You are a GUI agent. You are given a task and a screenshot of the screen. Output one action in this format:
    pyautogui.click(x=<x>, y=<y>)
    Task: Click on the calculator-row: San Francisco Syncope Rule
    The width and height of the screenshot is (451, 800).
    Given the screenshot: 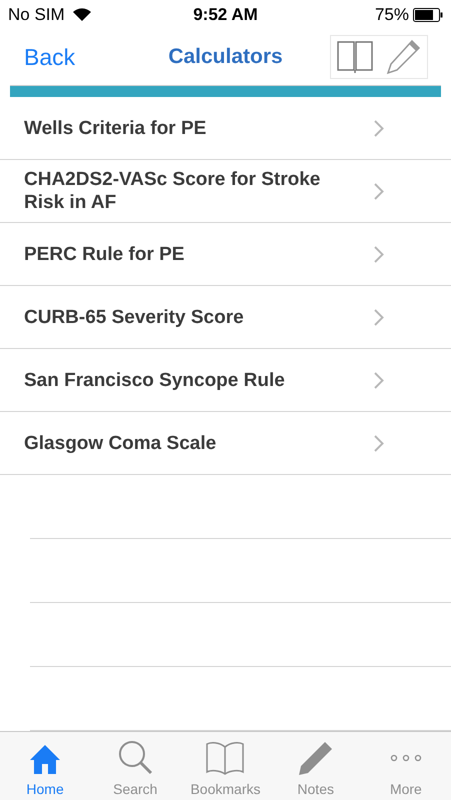 What is the action you would take?
    pyautogui.click(x=225, y=380)
    